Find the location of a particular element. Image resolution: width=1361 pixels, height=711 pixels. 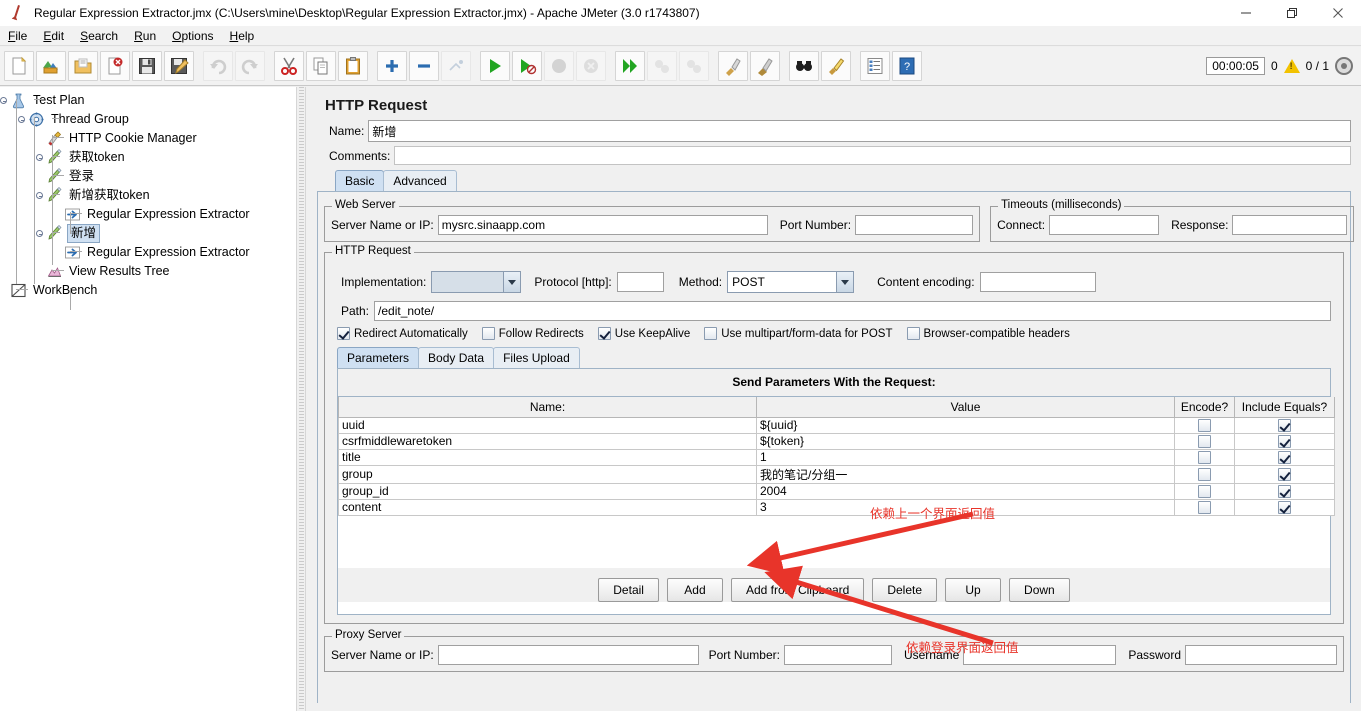

clear-icon is located at coordinates (733, 66).